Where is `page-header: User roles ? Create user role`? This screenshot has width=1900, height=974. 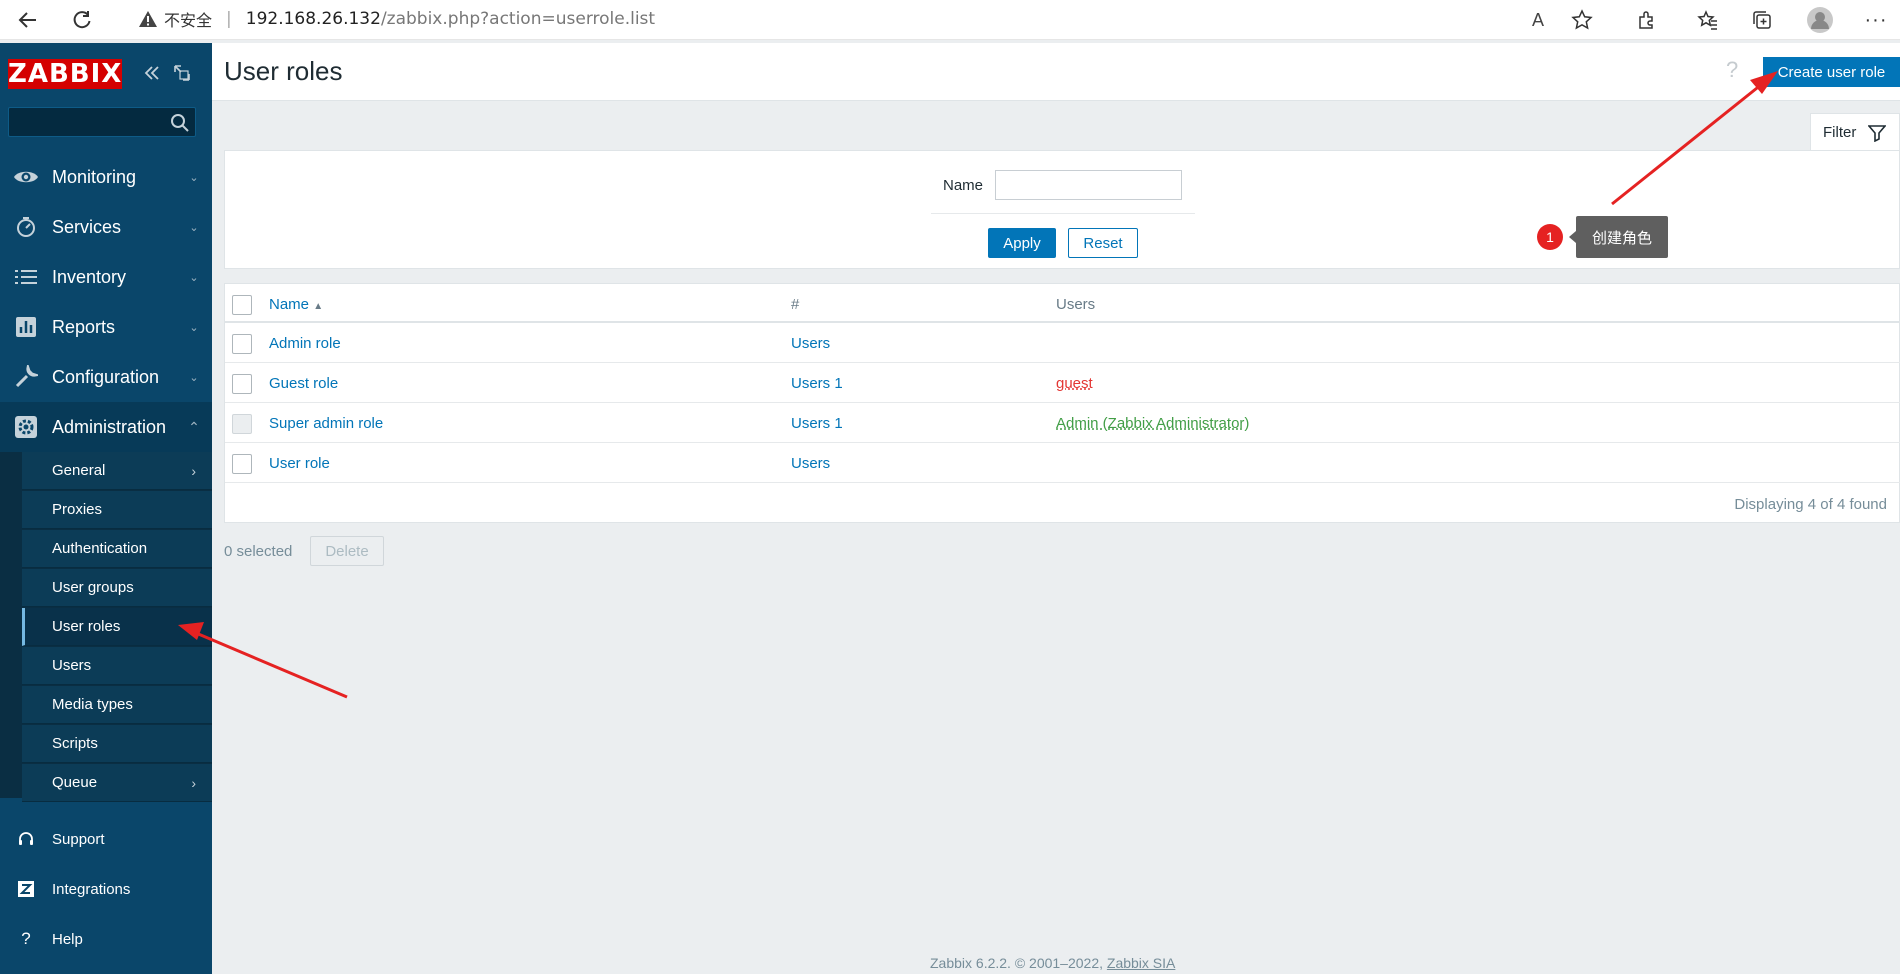 page-header: User roles ? Create user role is located at coordinates (1056, 72).